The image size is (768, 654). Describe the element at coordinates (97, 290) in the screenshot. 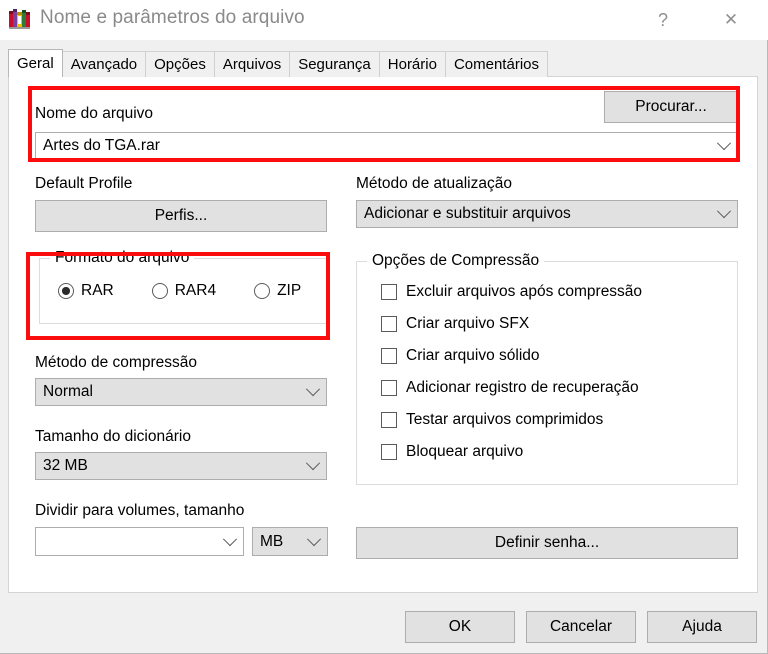

I see `radio-label-rar: RAR` at that location.